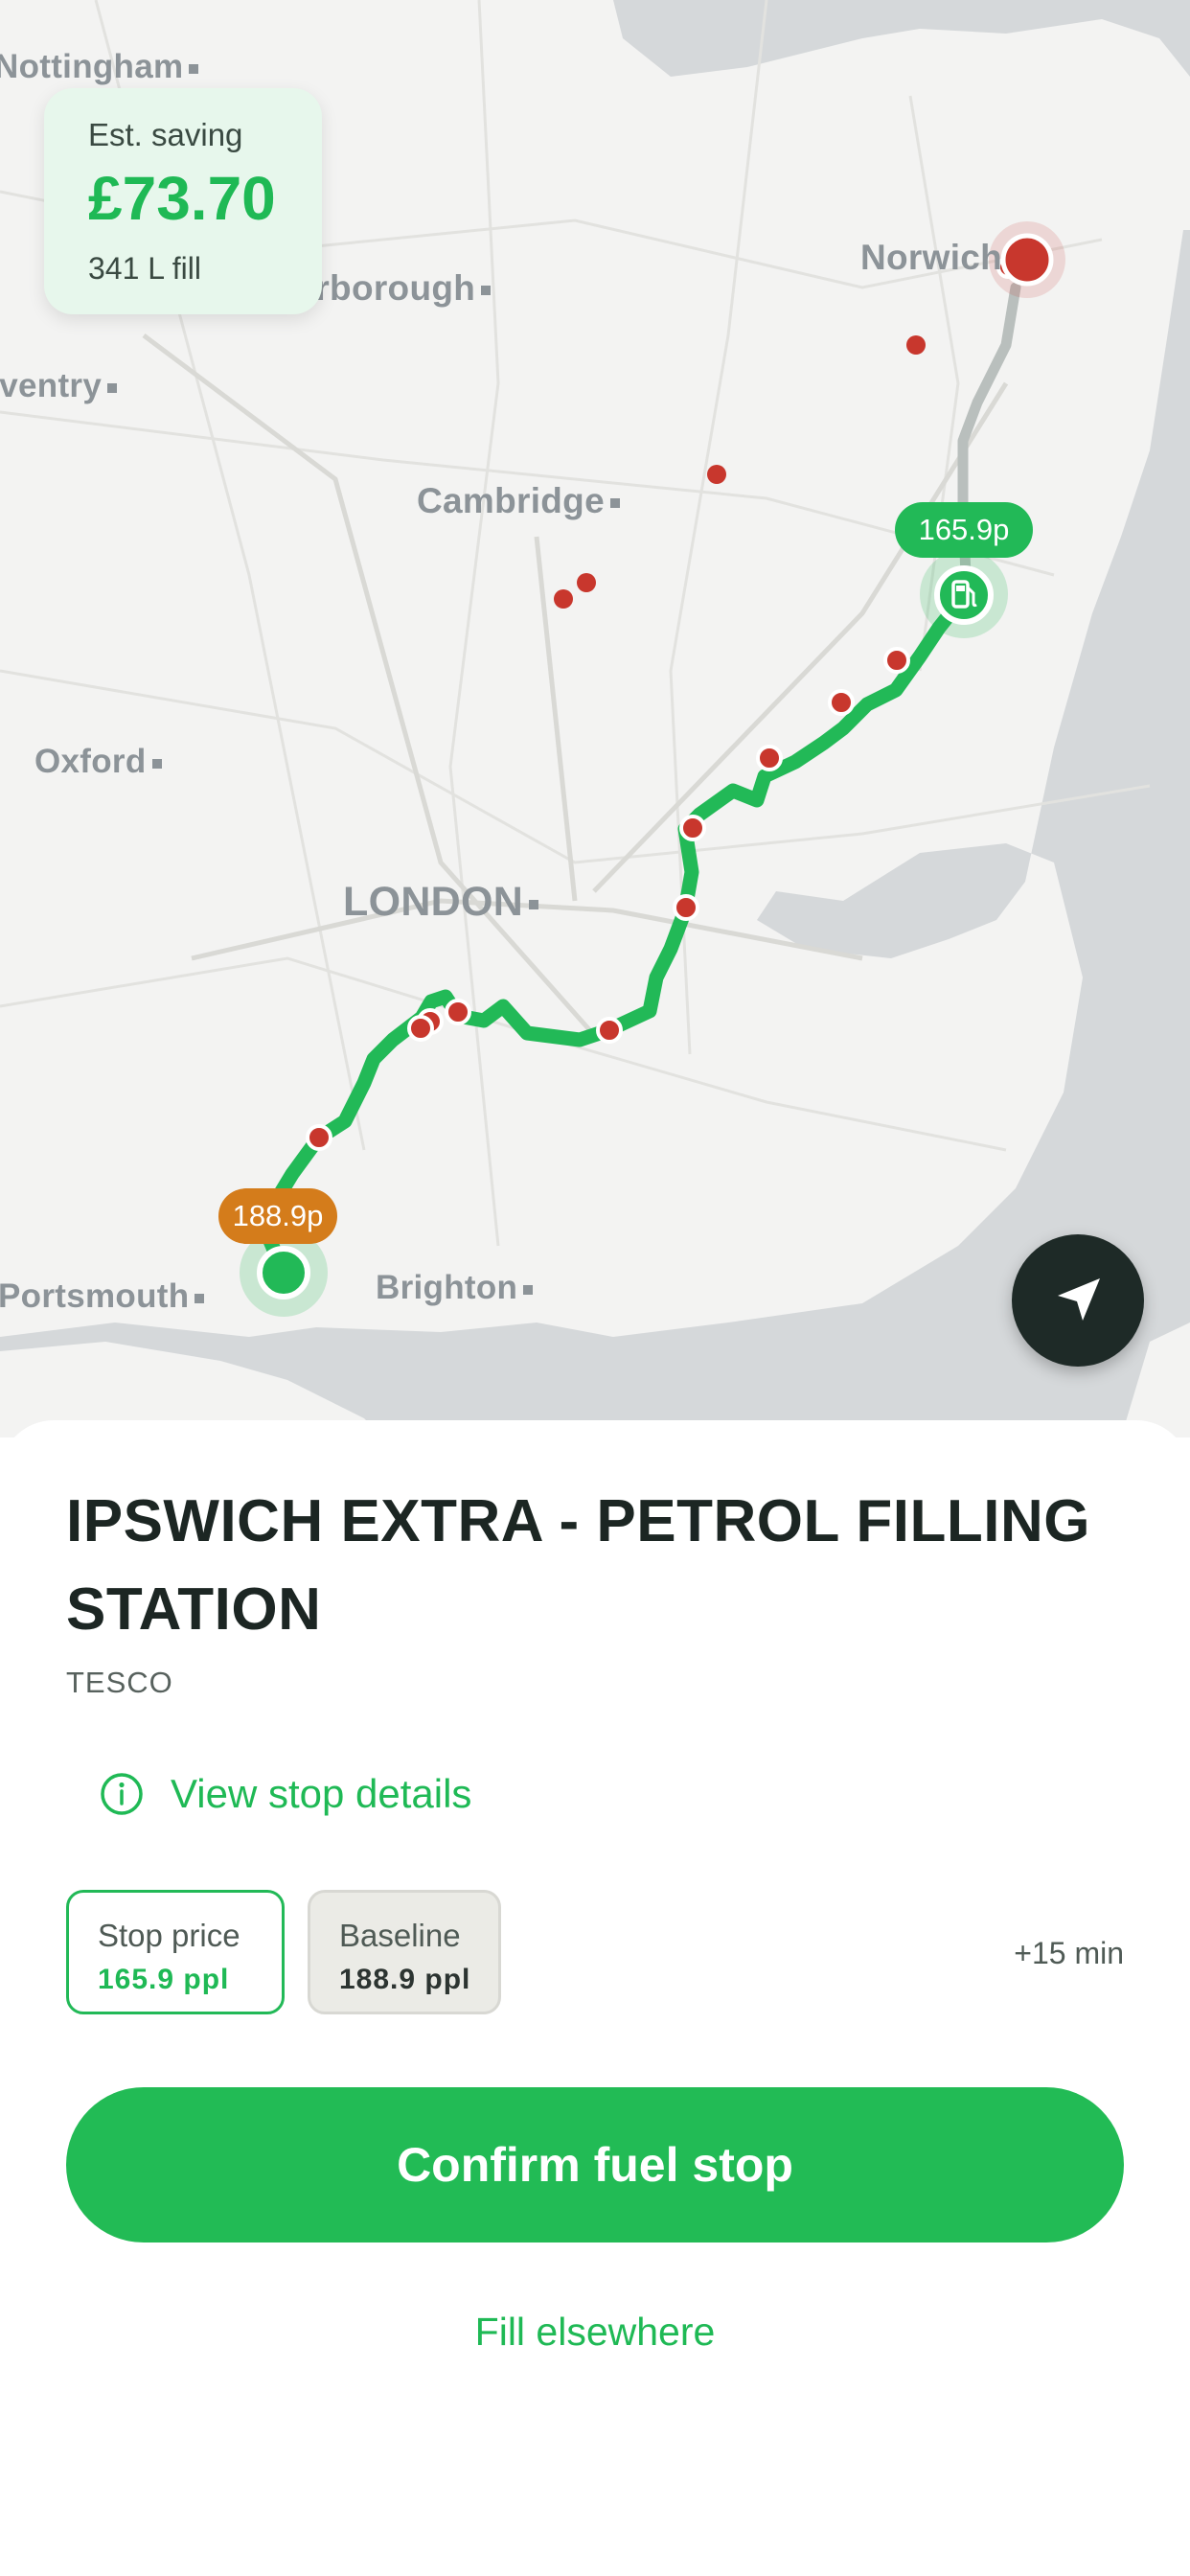  What do you see at coordinates (122, 1794) in the screenshot?
I see `info-circle-icon` at bounding box center [122, 1794].